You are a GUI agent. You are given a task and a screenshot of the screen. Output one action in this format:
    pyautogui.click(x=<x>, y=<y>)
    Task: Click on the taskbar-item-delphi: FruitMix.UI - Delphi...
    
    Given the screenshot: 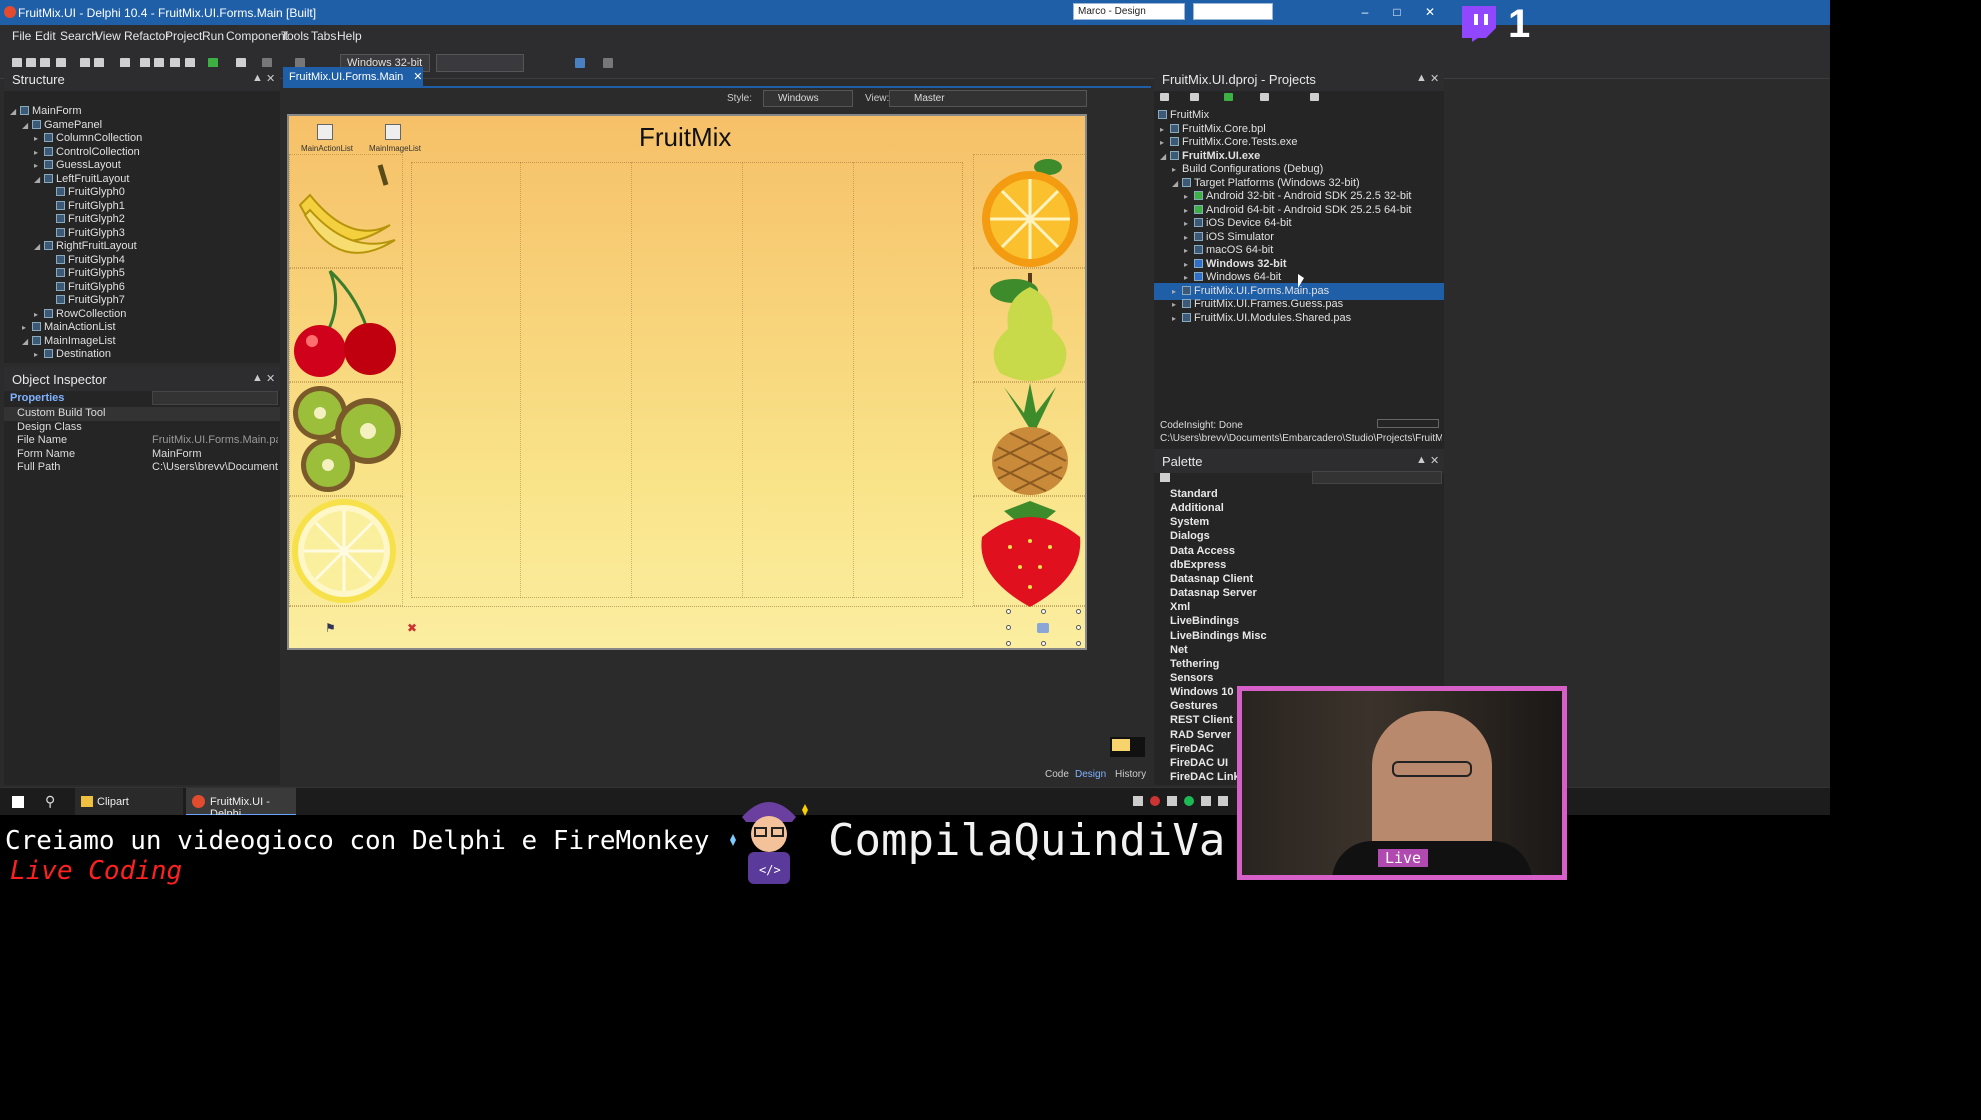 What is the action you would take?
    pyautogui.click(x=241, y=804)
    